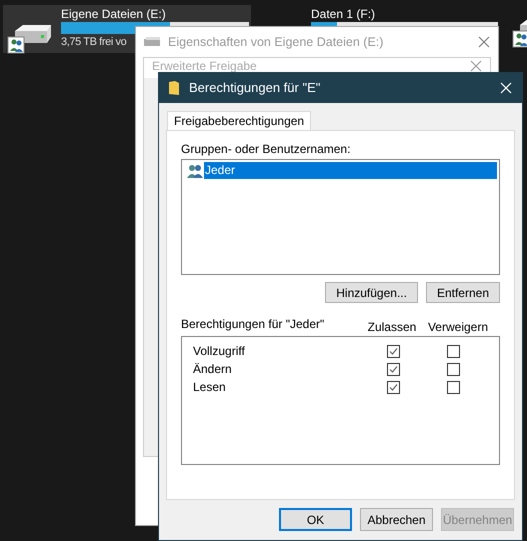  Describe the element at coordinates (254, 88) in the screenshot. I see `dialog-title: Berechtigungen für "E"` at that location.